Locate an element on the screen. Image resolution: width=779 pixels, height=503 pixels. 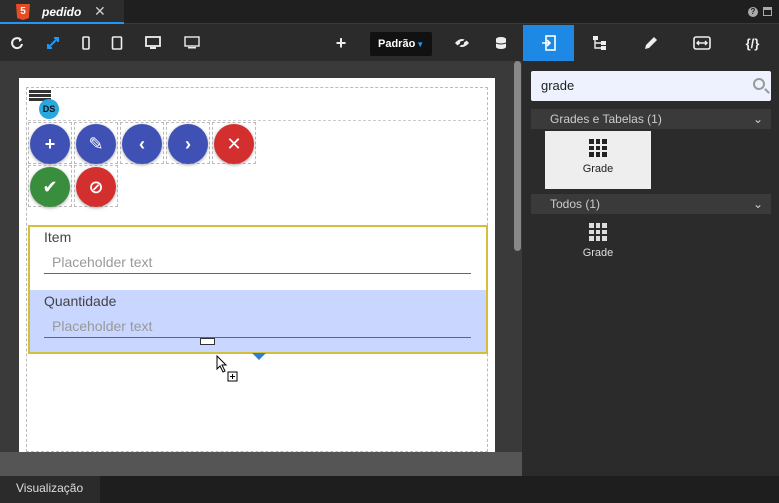
horizontal-scrollbar is located at coordinates (261, 464).